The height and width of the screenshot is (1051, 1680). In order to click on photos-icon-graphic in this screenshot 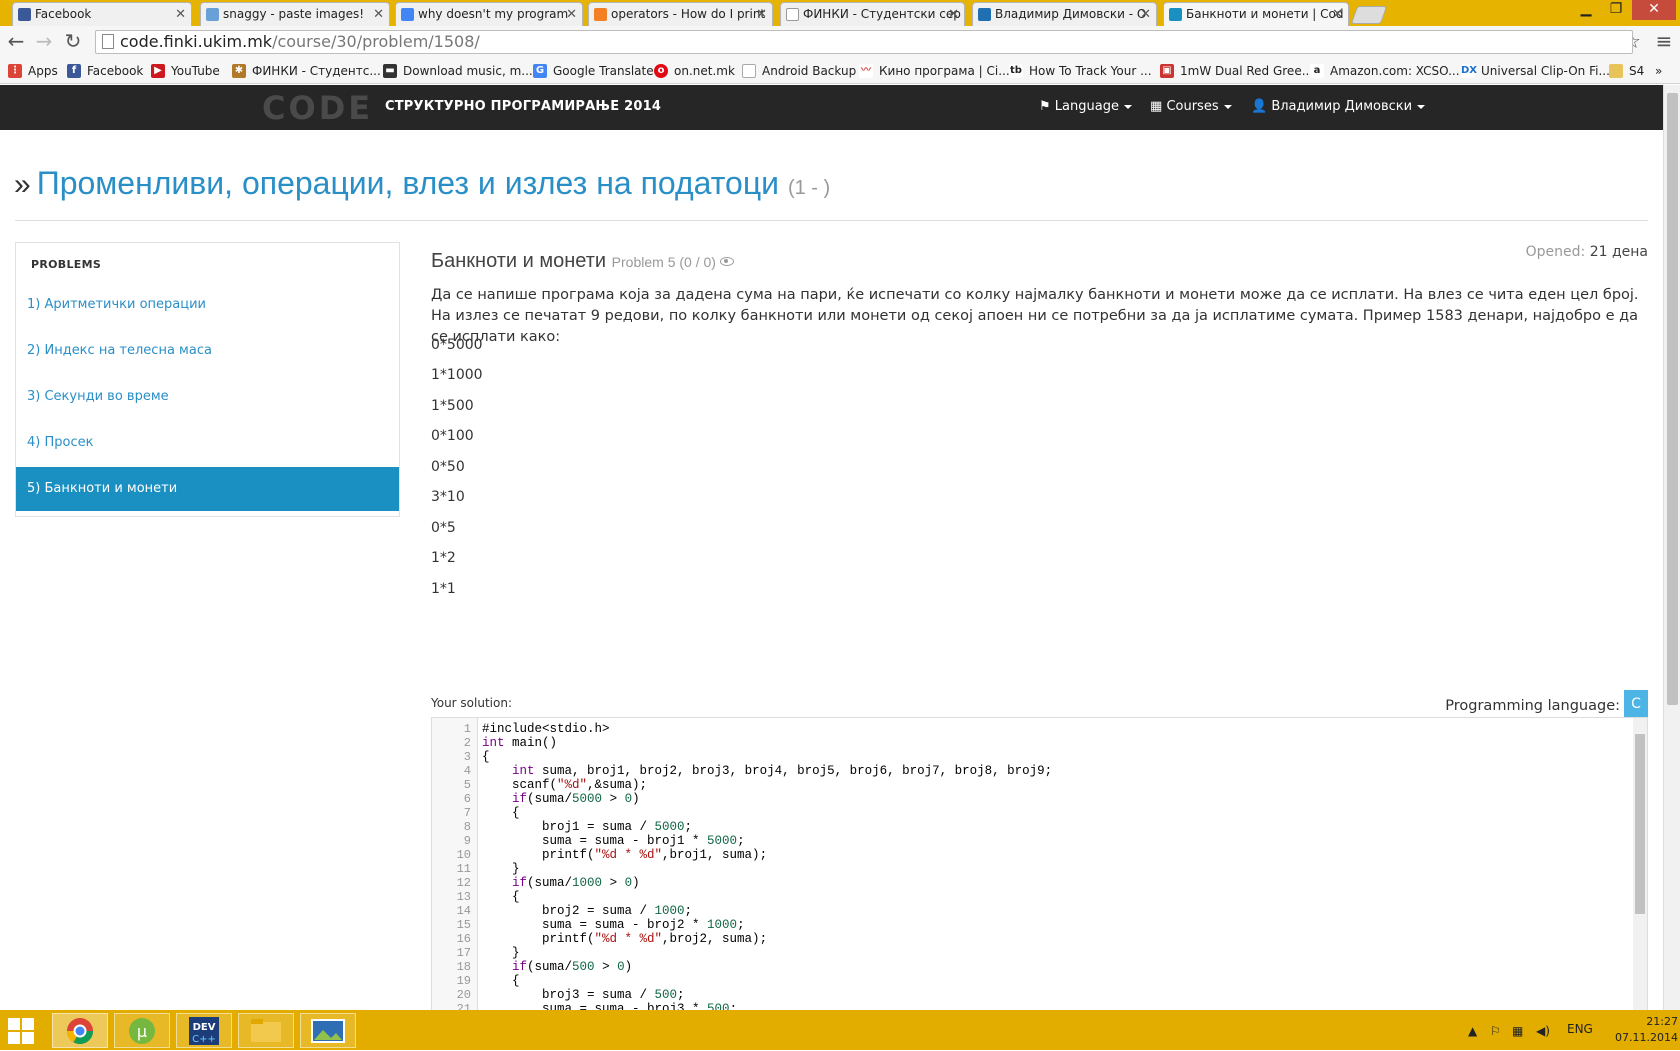, I will do `click(328, 1031)`.